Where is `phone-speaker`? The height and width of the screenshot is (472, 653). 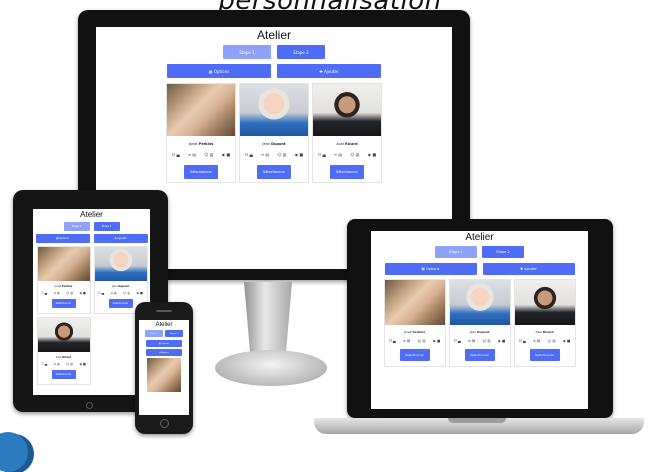
phone-speaker is located at coordinates (164, 311).